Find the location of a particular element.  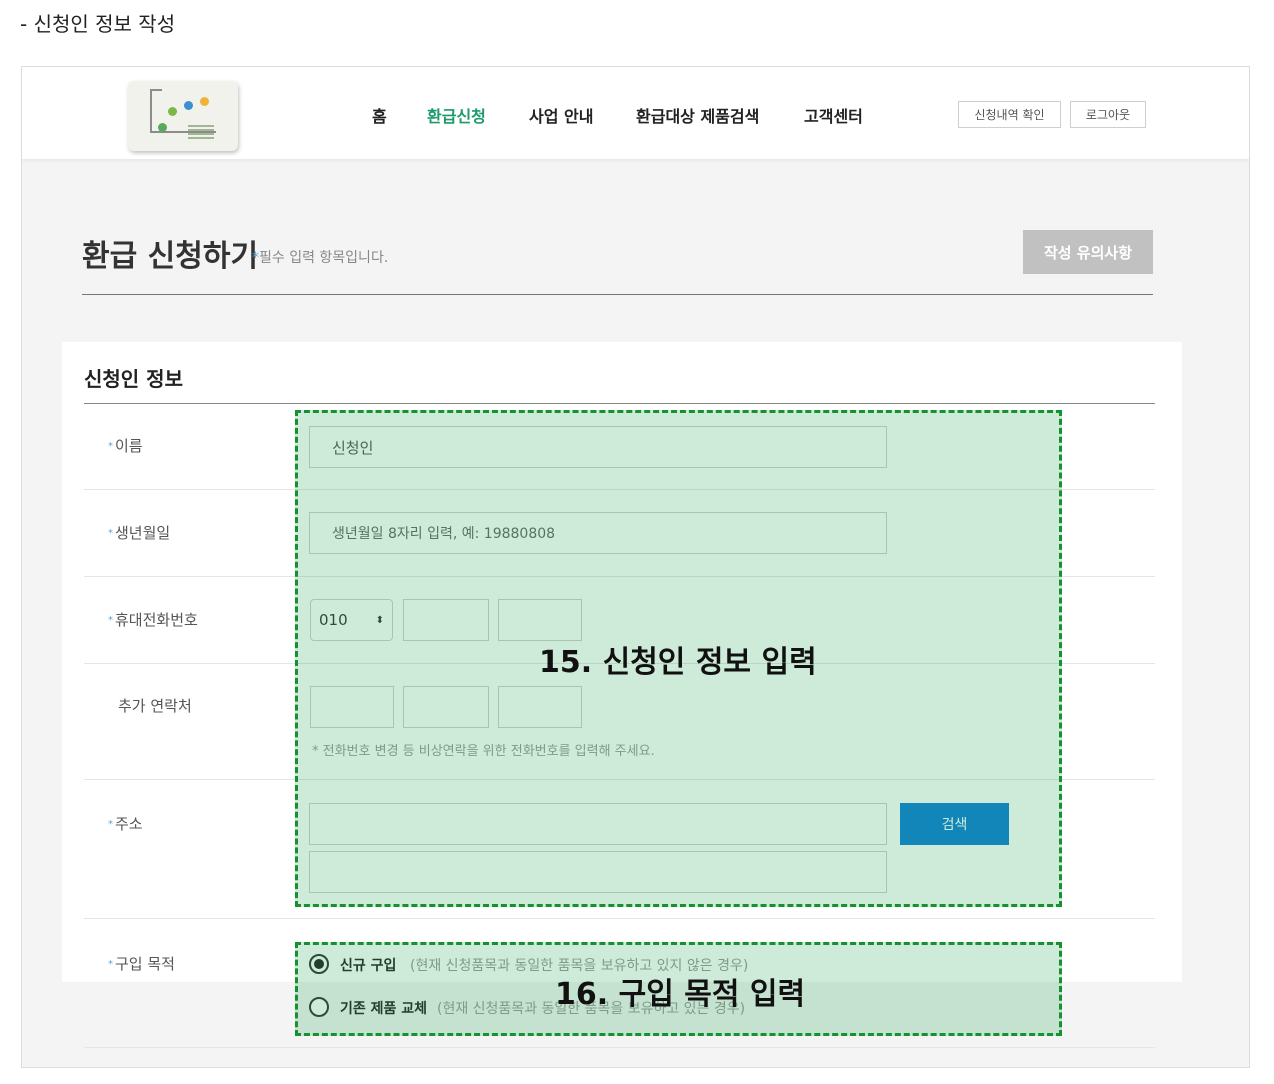

page-heading: - 신청인 정보 작성 is located at coordinates (98, 24).